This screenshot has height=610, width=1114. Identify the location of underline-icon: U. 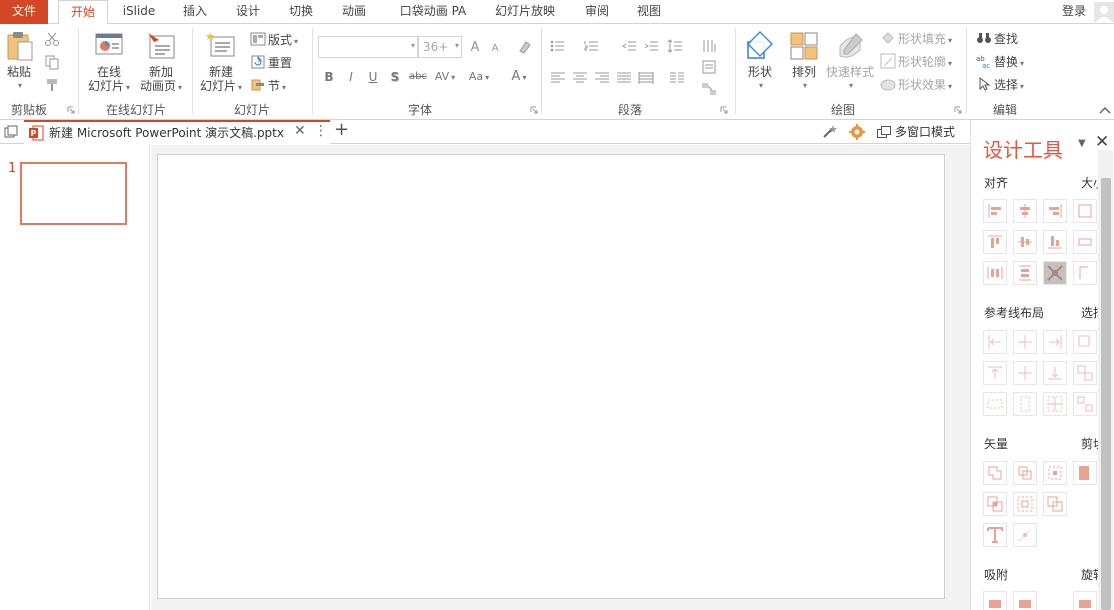
(373, 77).